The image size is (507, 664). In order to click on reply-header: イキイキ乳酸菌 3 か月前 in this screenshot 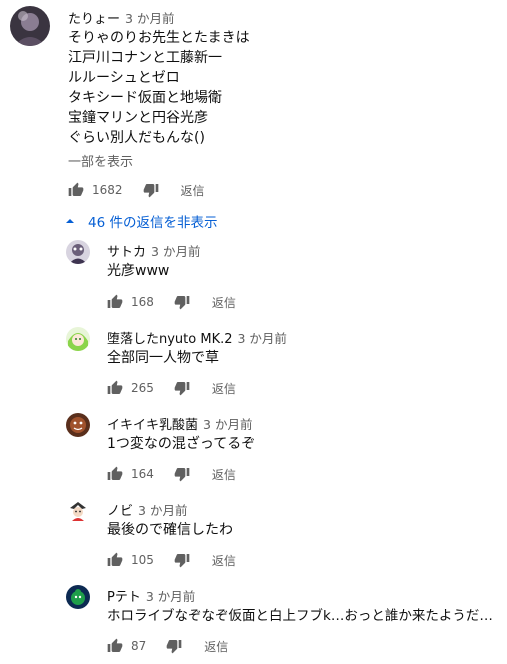, I will do `click(179, 423)`.